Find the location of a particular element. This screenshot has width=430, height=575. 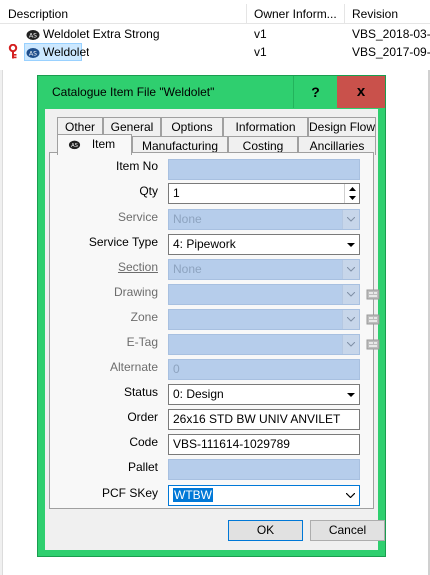

spin-up-icon is located at coordinates (352, 188).